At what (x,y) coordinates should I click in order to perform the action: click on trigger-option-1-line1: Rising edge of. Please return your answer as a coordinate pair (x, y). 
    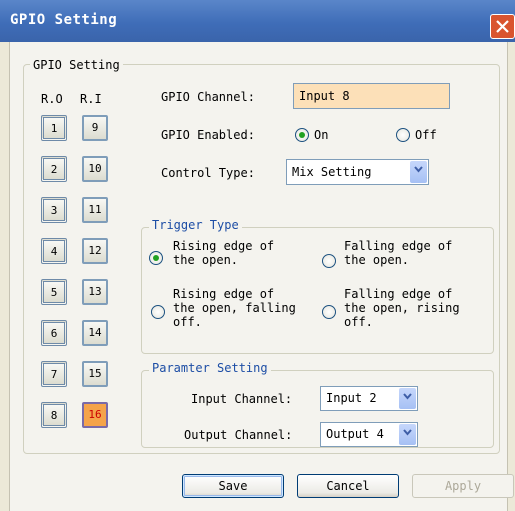
    Looking at the image, I should click on (224, 246).